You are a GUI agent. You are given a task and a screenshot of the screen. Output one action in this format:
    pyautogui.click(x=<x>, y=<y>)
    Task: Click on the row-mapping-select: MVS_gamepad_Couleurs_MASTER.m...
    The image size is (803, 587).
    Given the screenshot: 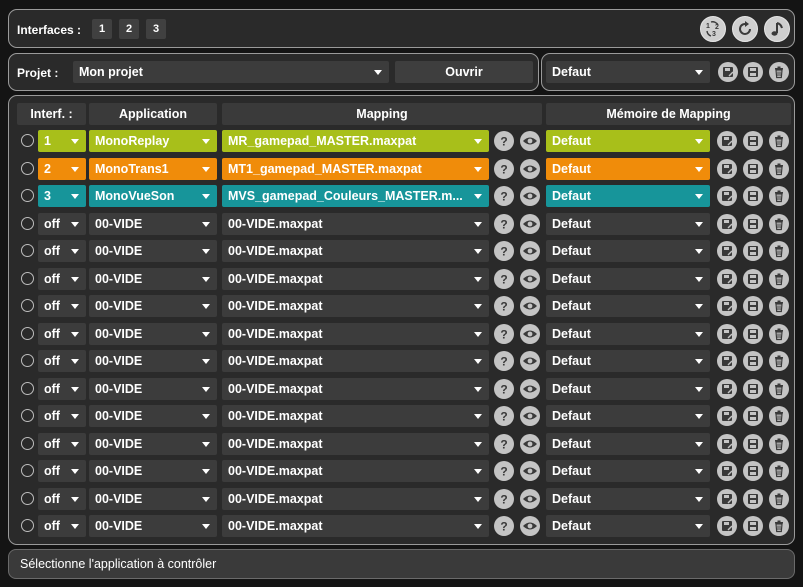 What is the action you would take?
    pyautogui.click(x=355, y=196)
    